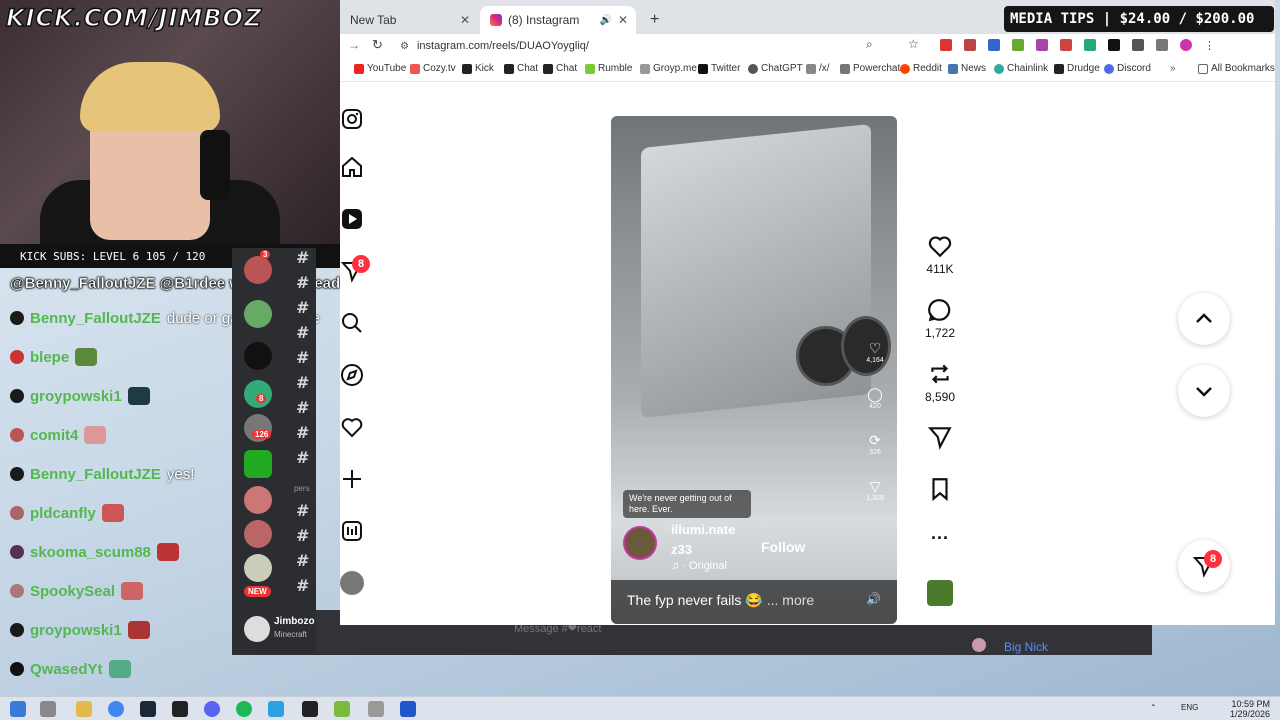 The height and width of the screenshot is (720, 1280). Describe the element at coordinates (1204, 391) in the screenshot. I see `next-reel-button` at that location.